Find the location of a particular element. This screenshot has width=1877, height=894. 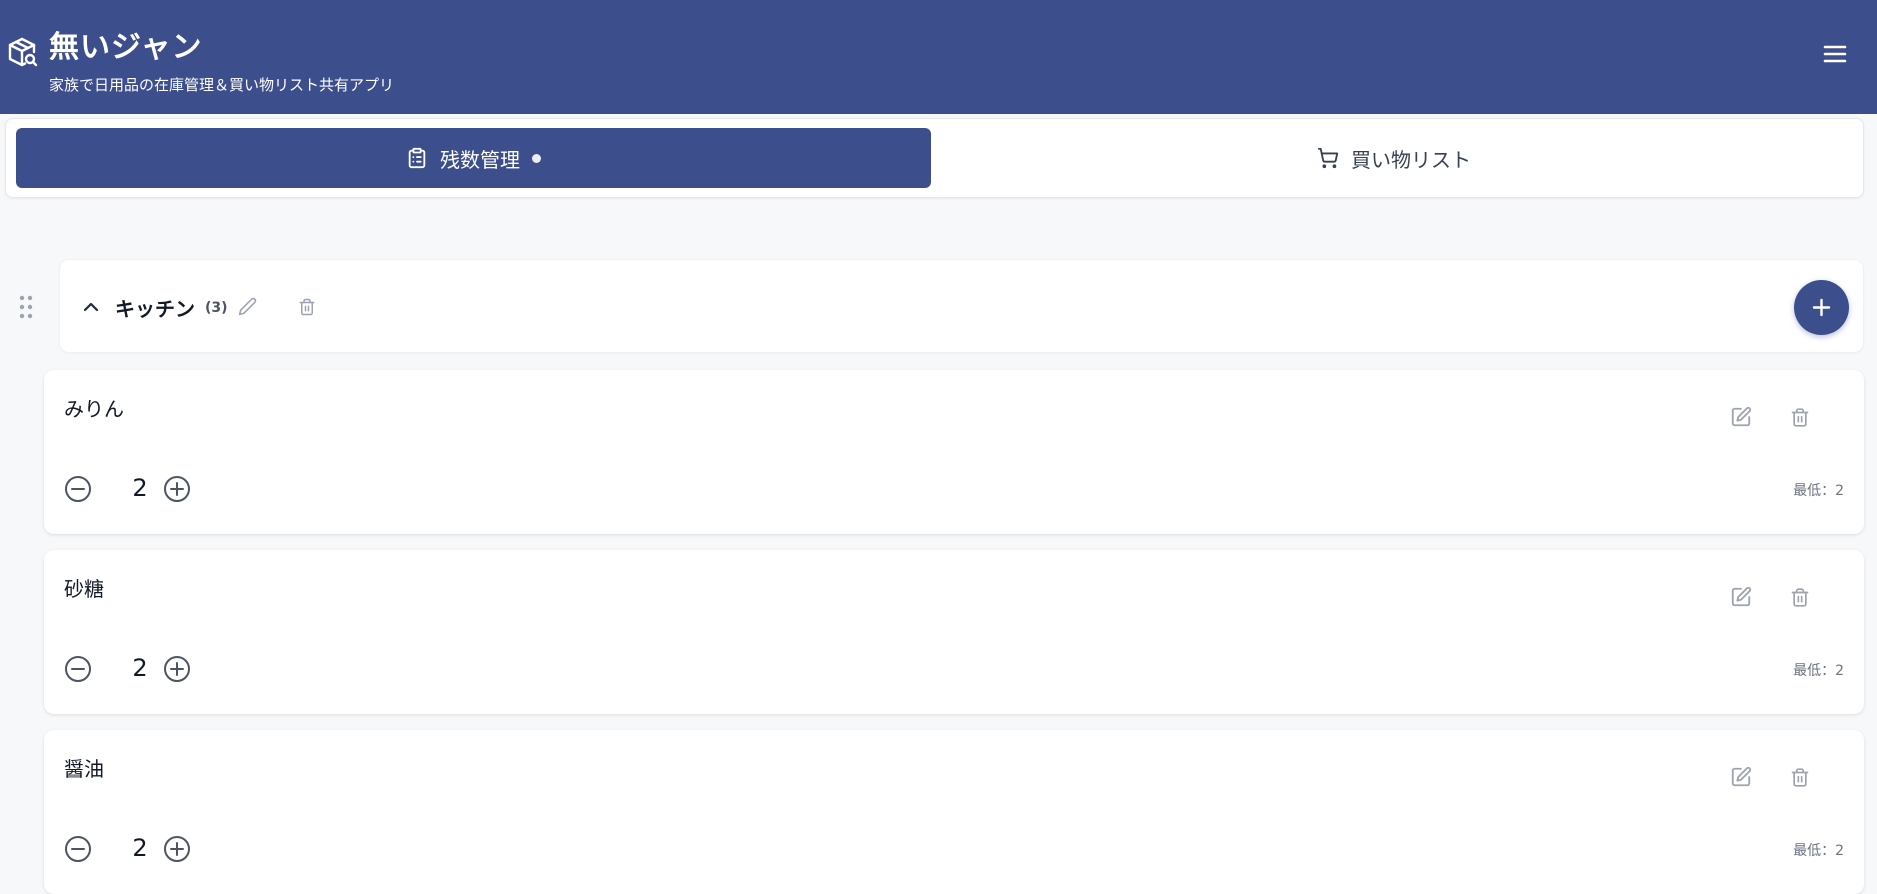

plus-icon is located at coordinates (1821, 307).